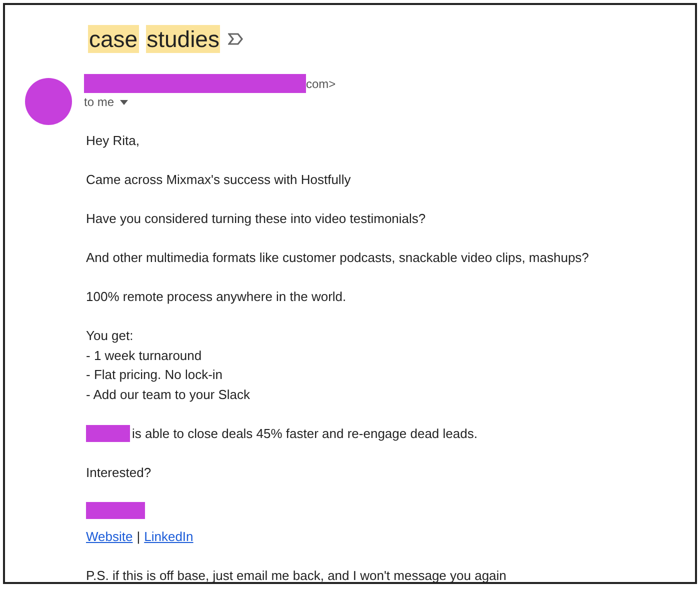  I want to click on body-text: - Flat pricing. No lock-in, so click(155, 375).